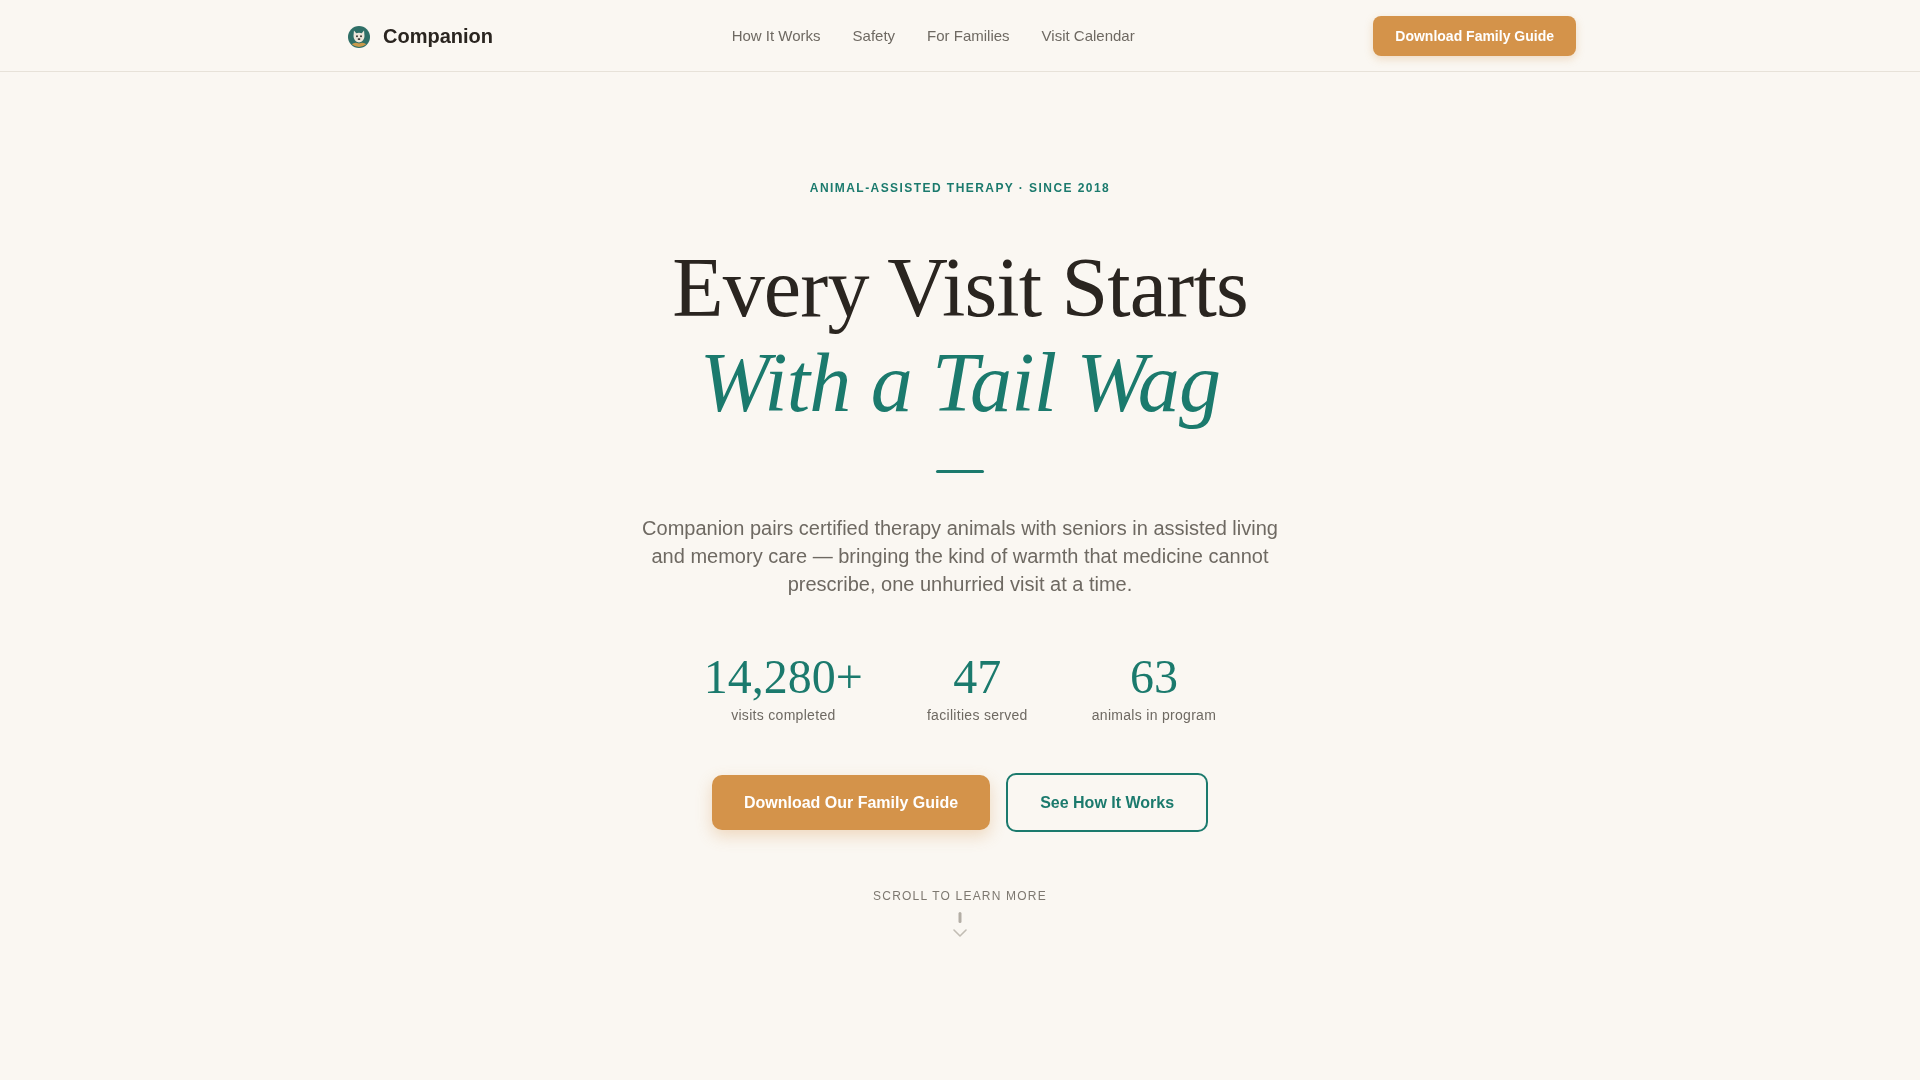  I want to click on stat-label: visits completed, so click(783, 715).